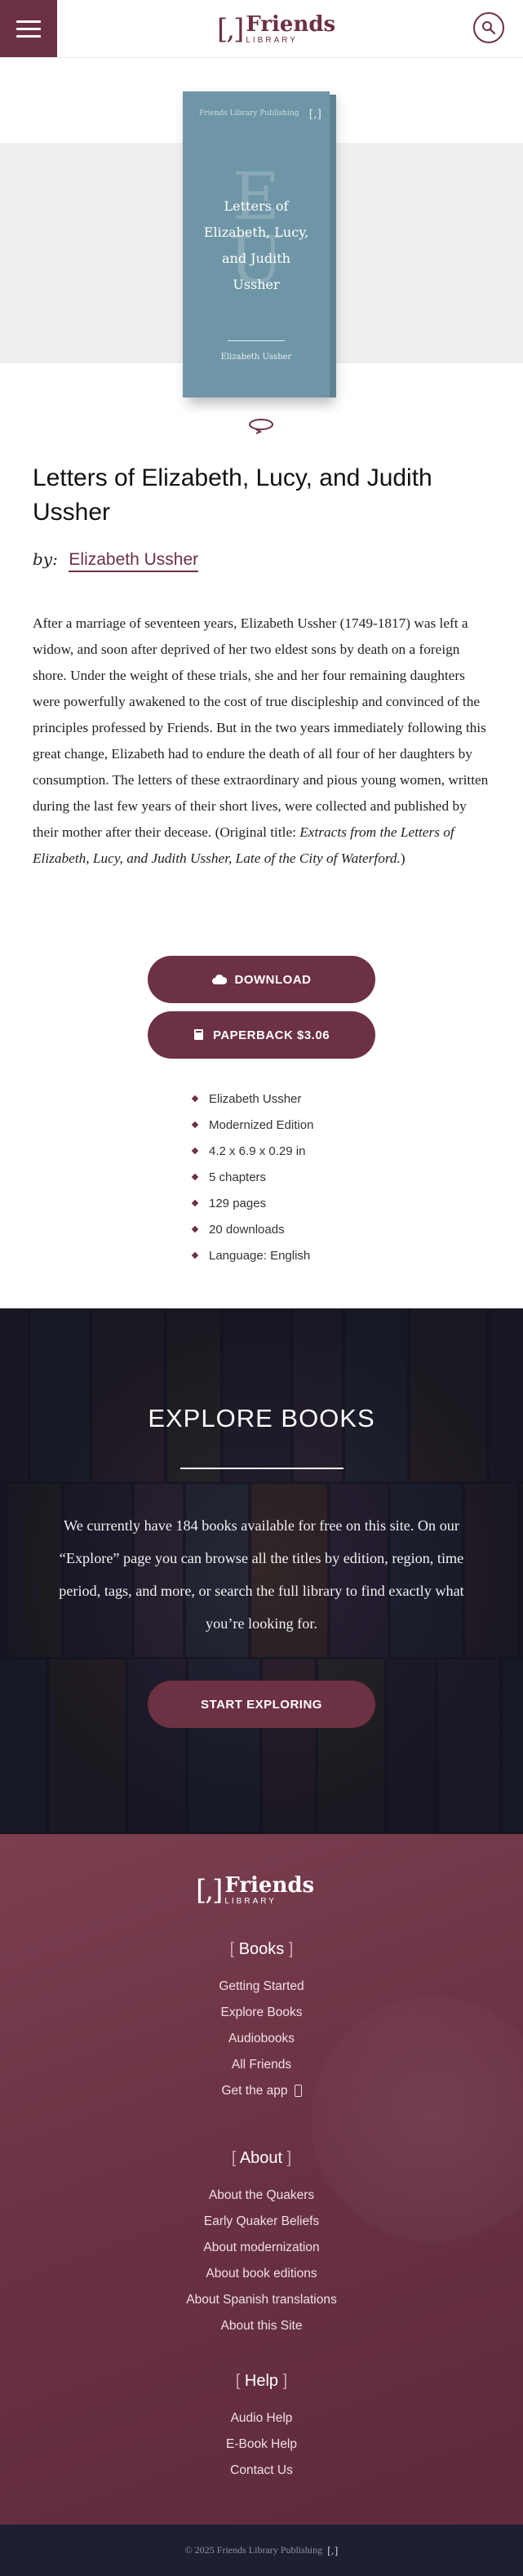 This screenshot has width=523, height=2576. What do you see at coordinates (261, 1949) in the screenshot?
I see `footer-heading-books: Books` at bounding box center [261, 1949].